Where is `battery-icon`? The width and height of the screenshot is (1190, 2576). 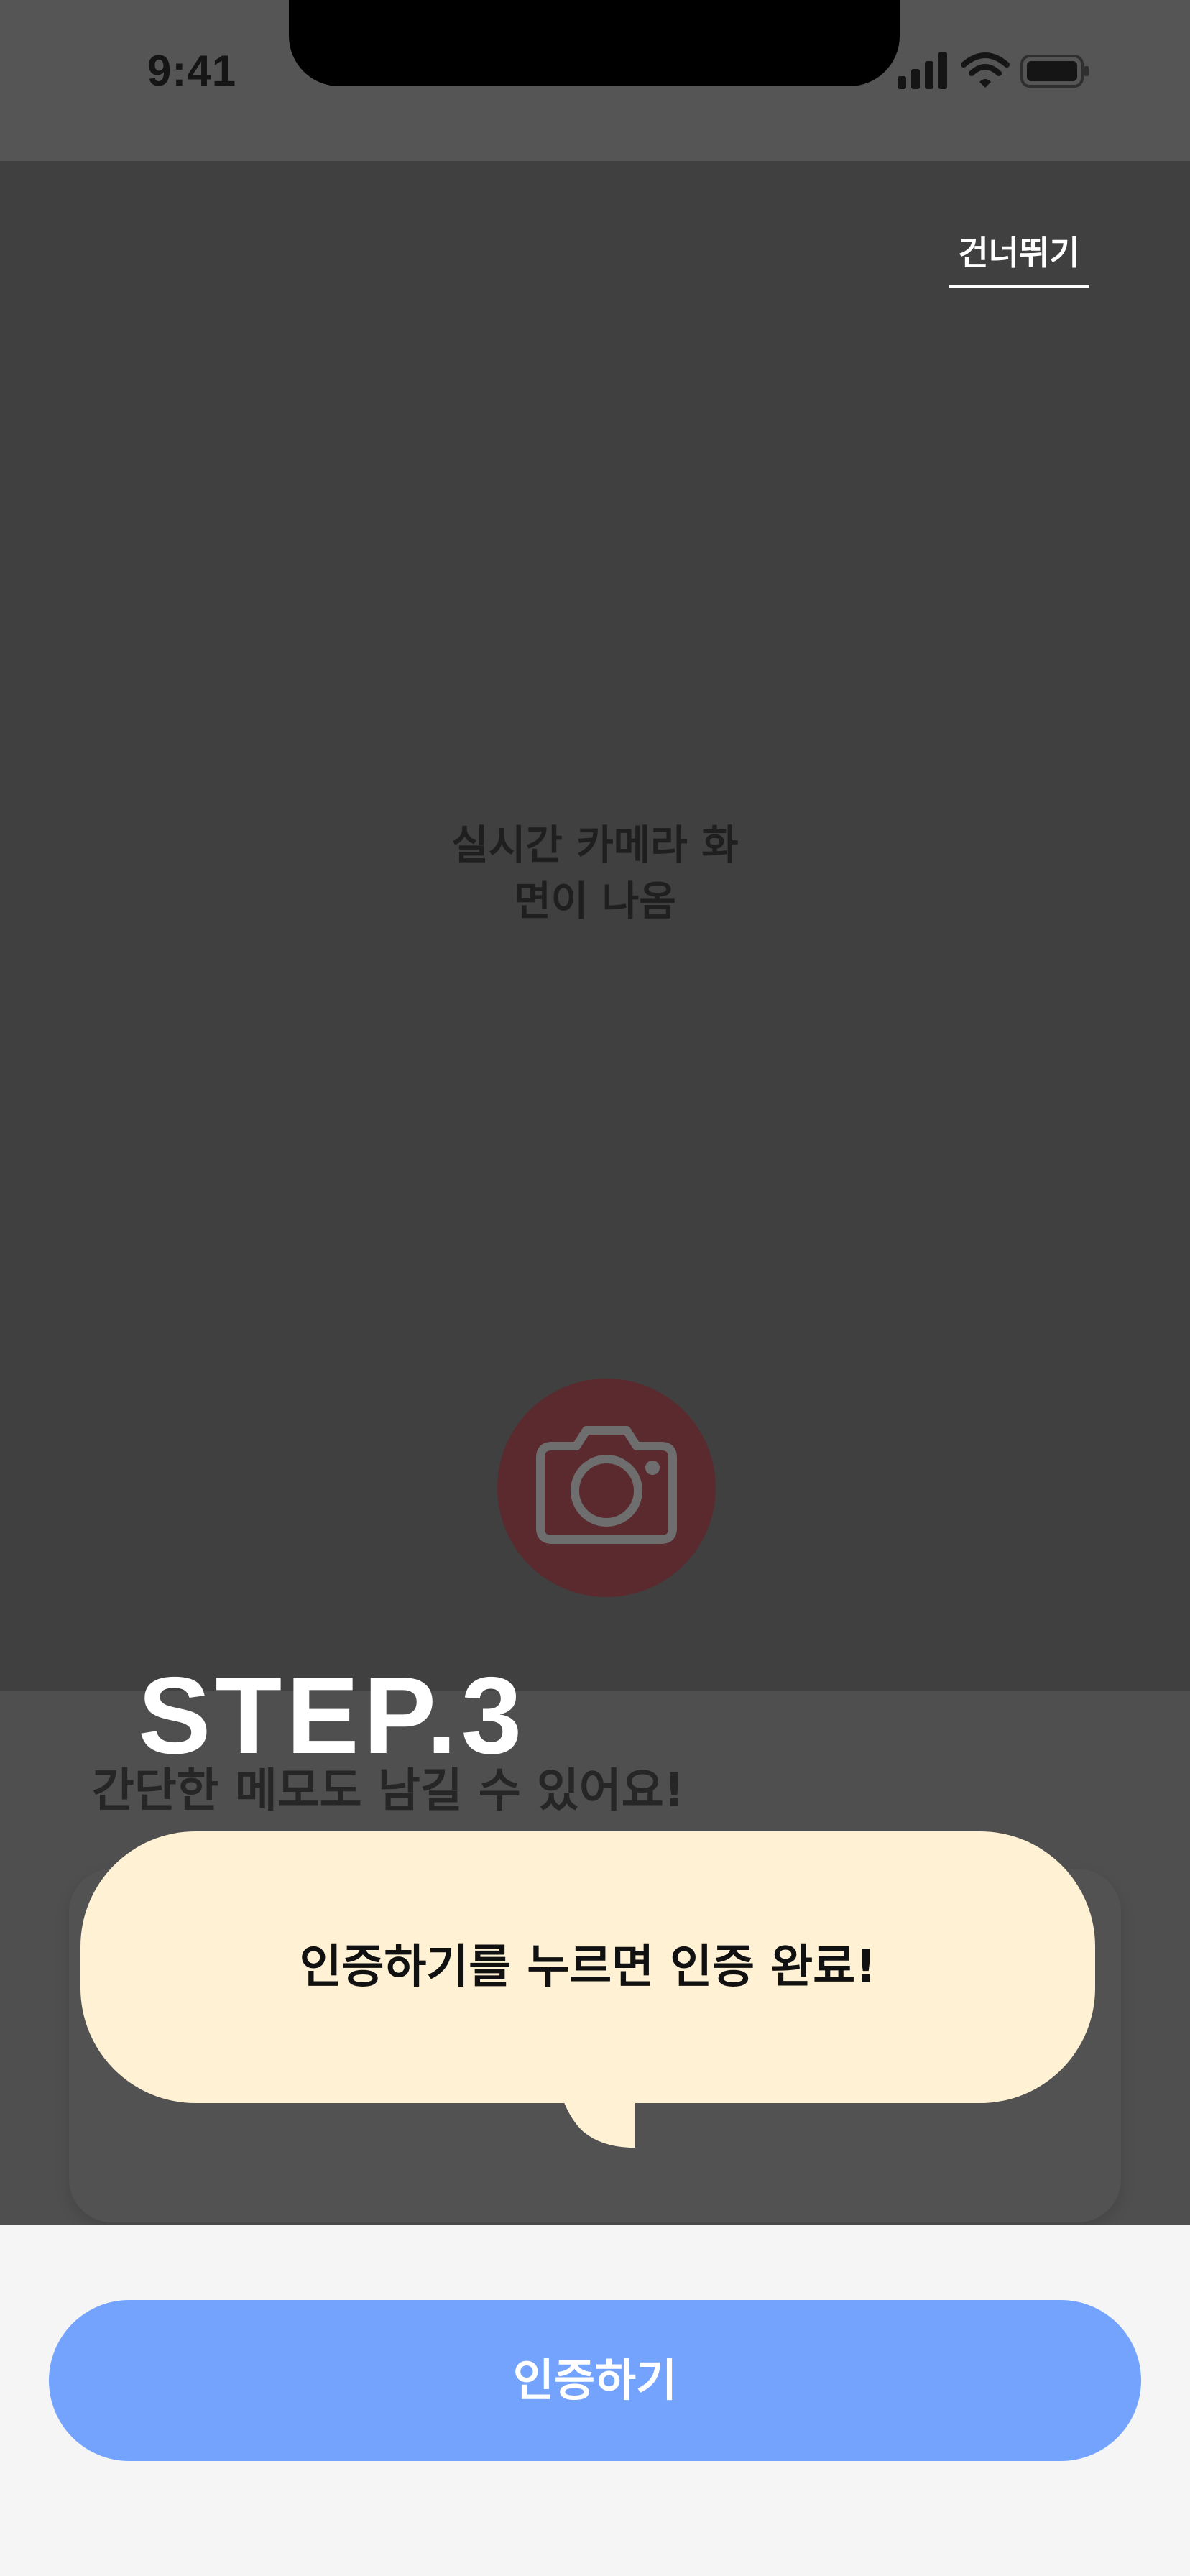 battery-icon is located at coordinates (1054, 71).